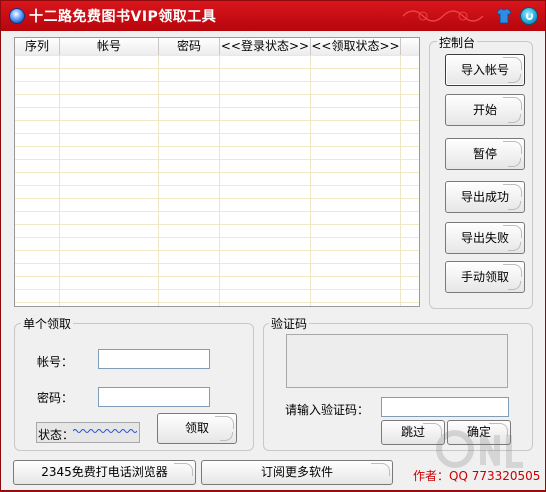 The width and height of the screenshot is (546, 492). I want to click on account-input, so click(154, 359).